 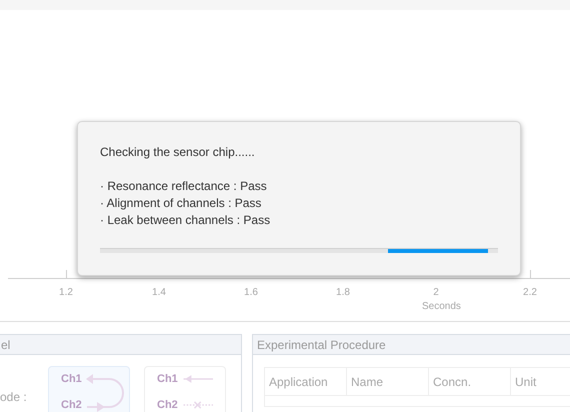 What do you see at coordinates (14, 397) in the screenshot?
I see `mode-label: ode :` at bounding box center [14, 397].